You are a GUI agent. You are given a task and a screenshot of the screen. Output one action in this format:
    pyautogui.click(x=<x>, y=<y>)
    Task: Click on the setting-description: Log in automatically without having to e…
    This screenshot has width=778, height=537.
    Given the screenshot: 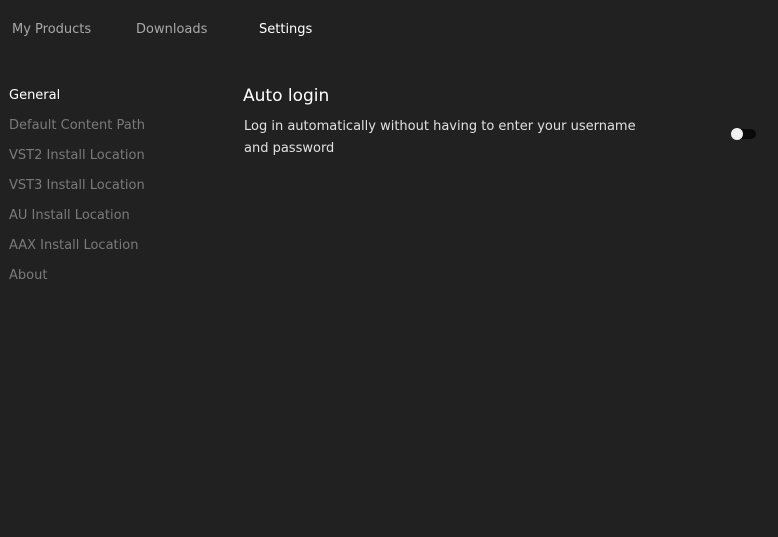 What is the action you would take?
    pyautogui.click(x=440, y=137)
    